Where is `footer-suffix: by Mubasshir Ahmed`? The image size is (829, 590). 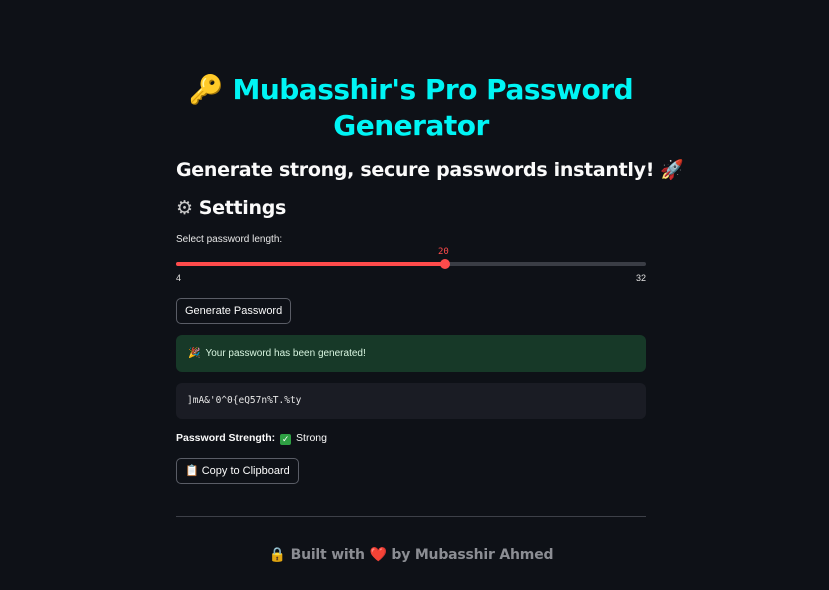 footer-suffix: by Mubasshir Ahmed is located at coordinates (472, 555).